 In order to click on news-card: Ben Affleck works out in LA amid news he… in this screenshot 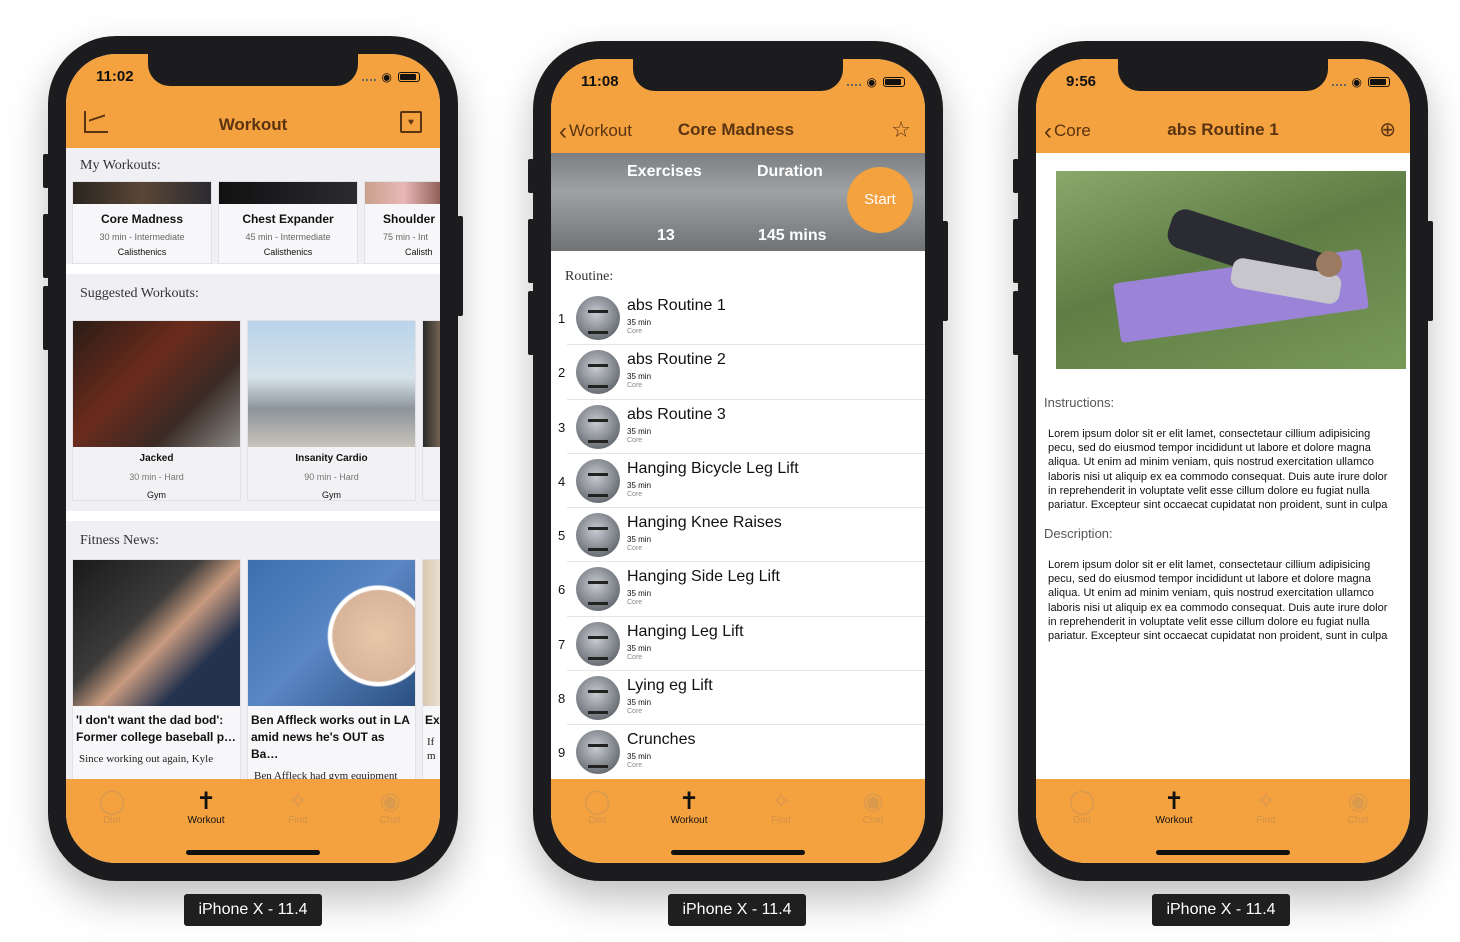, I will do `click(331, 669)`.